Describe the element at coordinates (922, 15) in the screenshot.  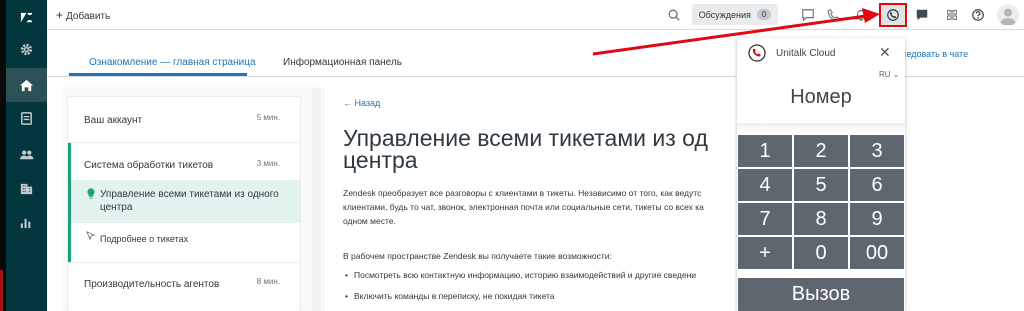
I see `talk-chat-icon` at that location.